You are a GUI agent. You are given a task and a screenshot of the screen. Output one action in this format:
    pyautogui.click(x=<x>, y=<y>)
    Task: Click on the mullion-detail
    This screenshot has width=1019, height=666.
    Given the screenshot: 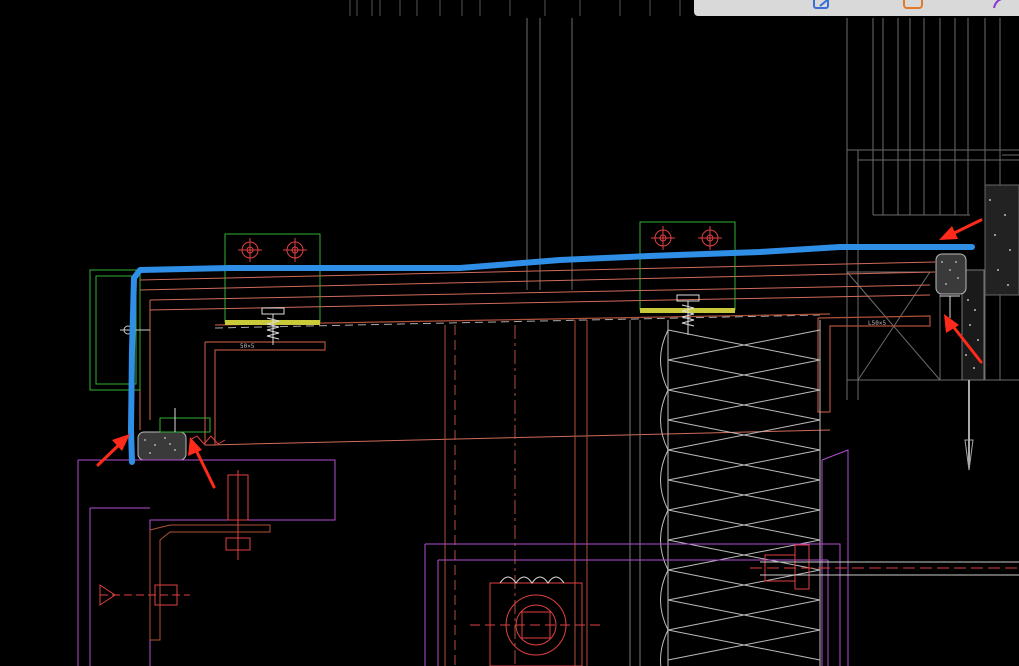 What is the action you would take?
    pyautogui.click(x=990, y=327)
    